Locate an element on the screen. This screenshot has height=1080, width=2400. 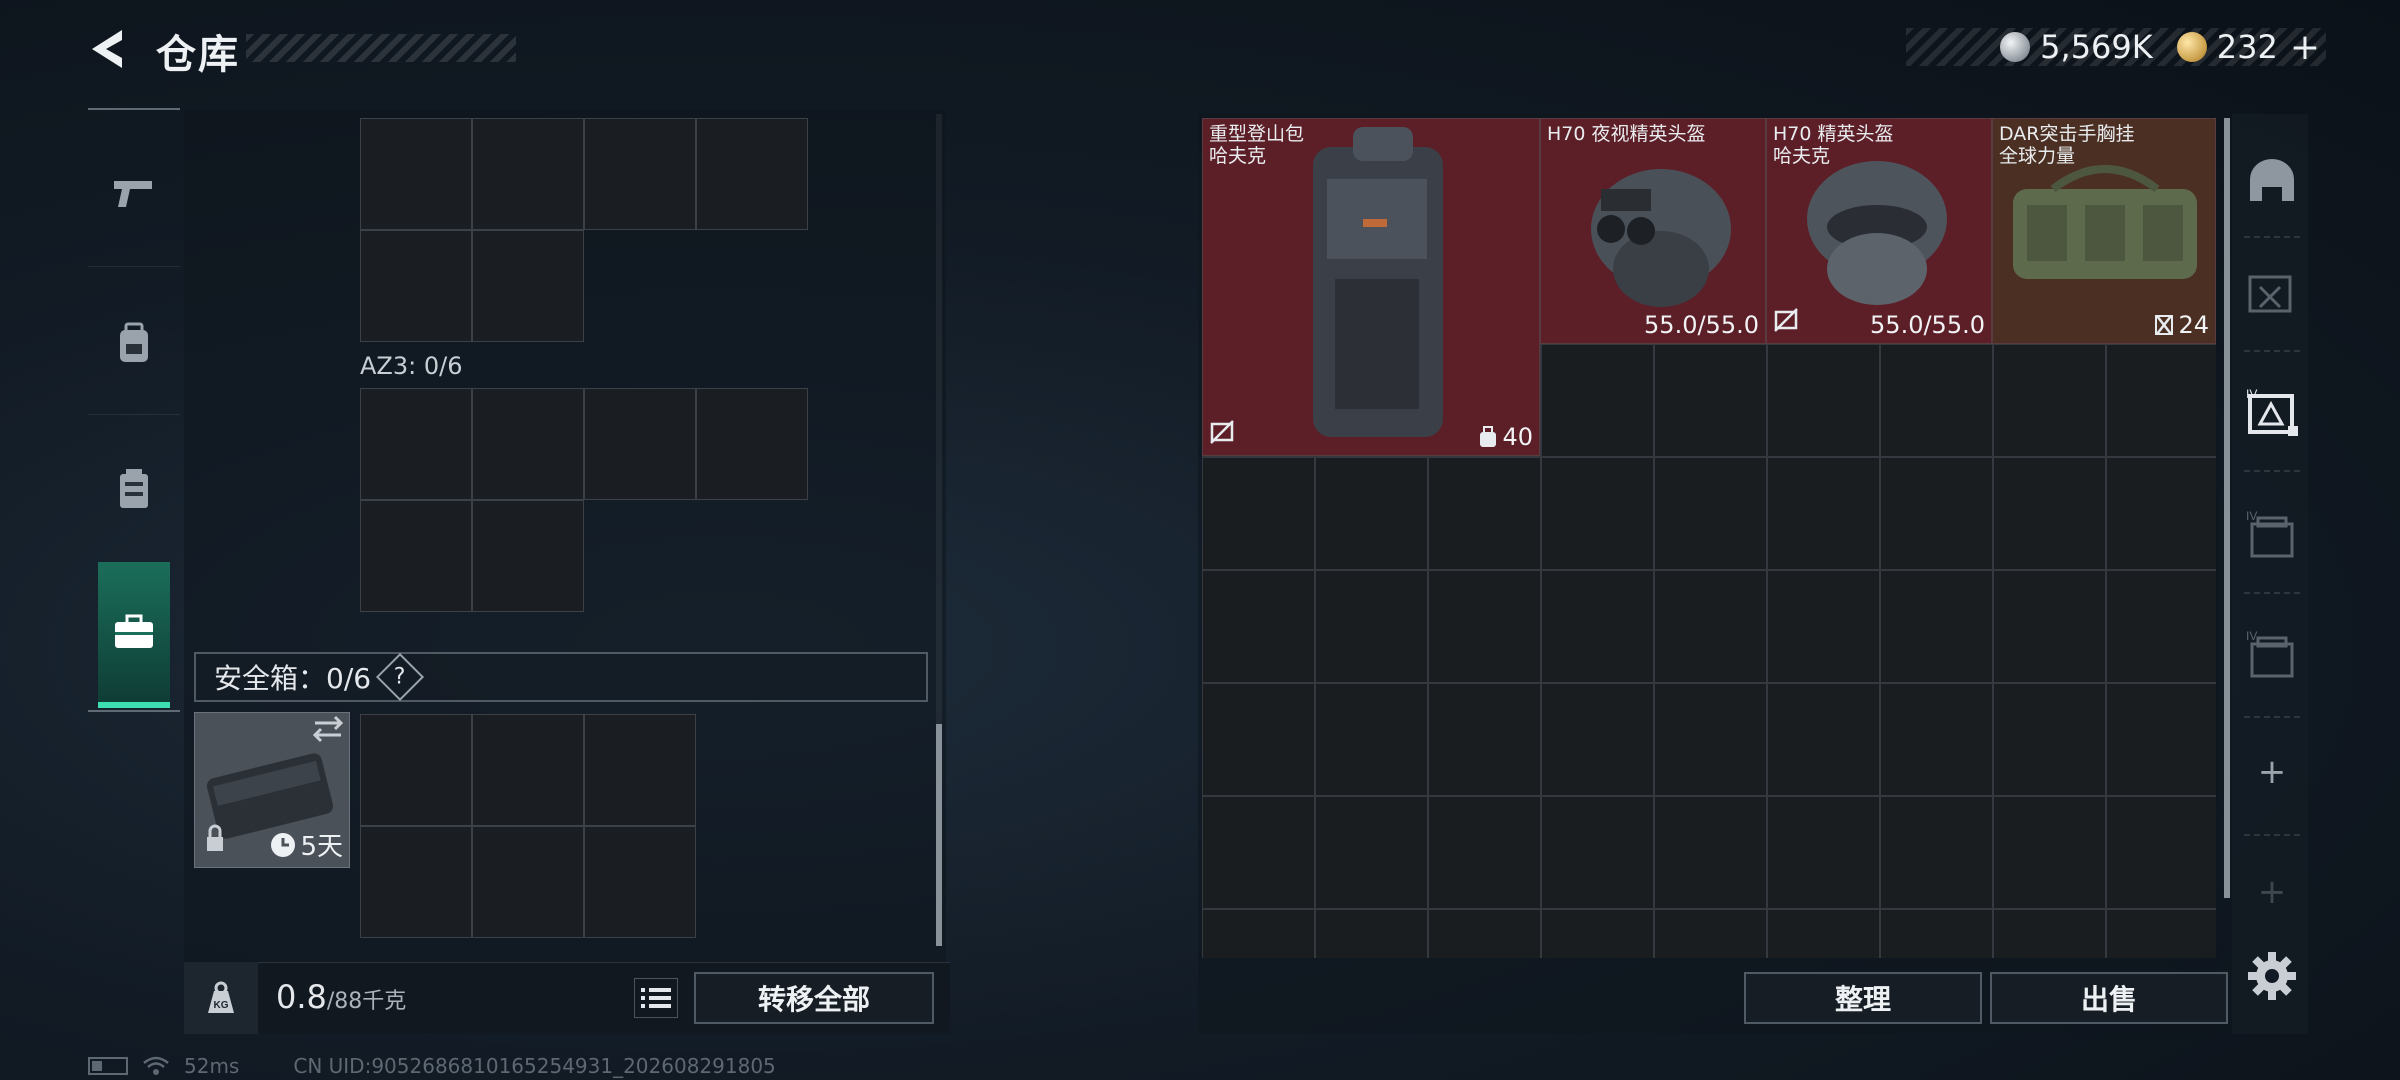
item-heavy-backpack: 重型登山包 哈夫克 40 is located at coordinates (1371, 287).